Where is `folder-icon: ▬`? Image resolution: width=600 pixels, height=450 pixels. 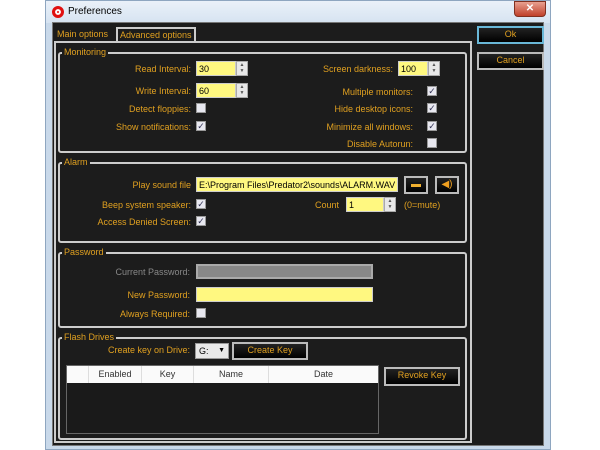
folder-icon: ▬ is located at coordinates (416, 184).